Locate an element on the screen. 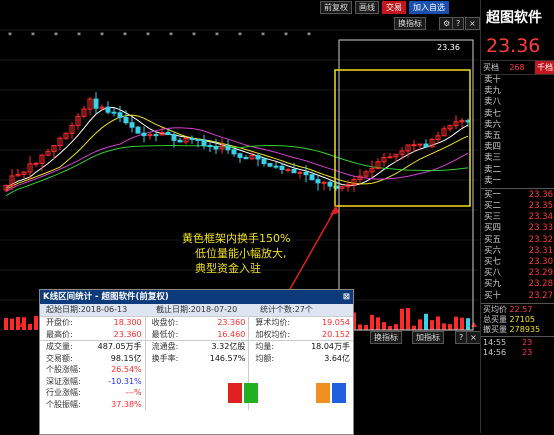 This screenshot has height=435, width=554. buy-unit-button: 千档 is located at coordinates (544, 67).